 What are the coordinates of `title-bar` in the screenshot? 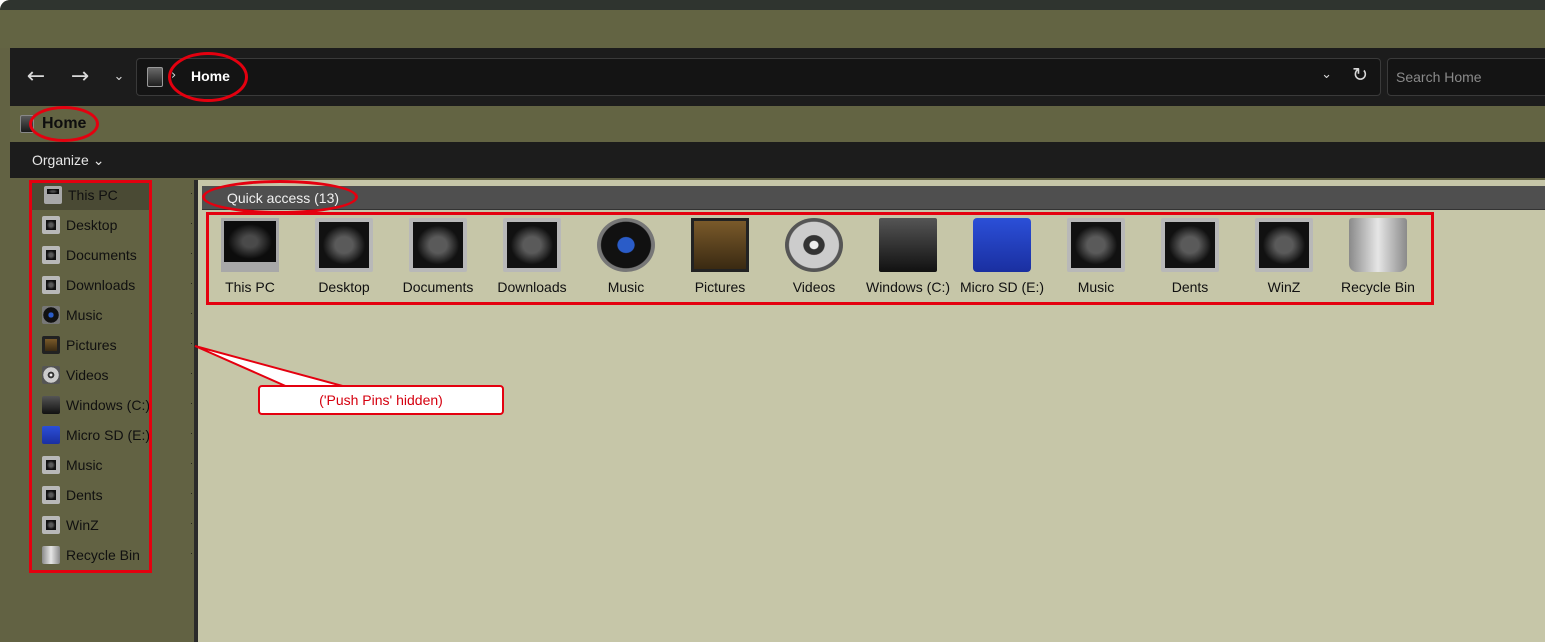 It's located at (772, 24).